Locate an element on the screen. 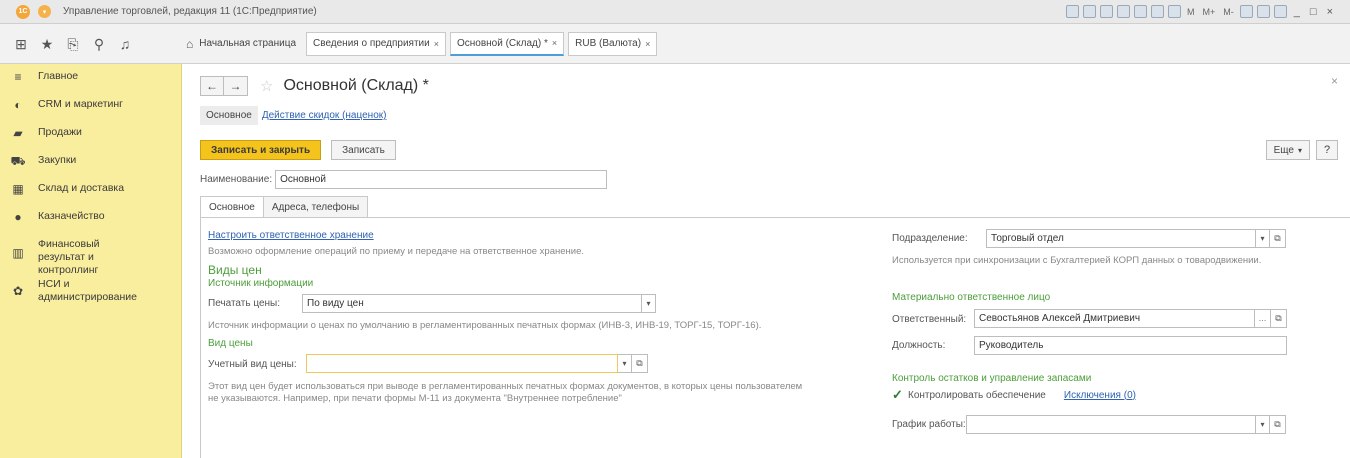 This screenshot has height=458, width=1350. app-menu-icon: ▾ is located at coordinates (44, 11).